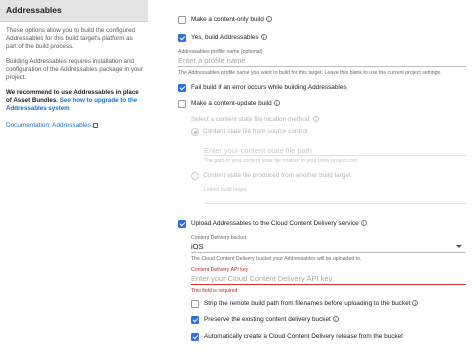 The image size is (474, 355). What do you see at coordinates (225, 37) in the screenshot?
I see `build-addressables-label: Yes, build Addressables` at bounding box center [225, 37].